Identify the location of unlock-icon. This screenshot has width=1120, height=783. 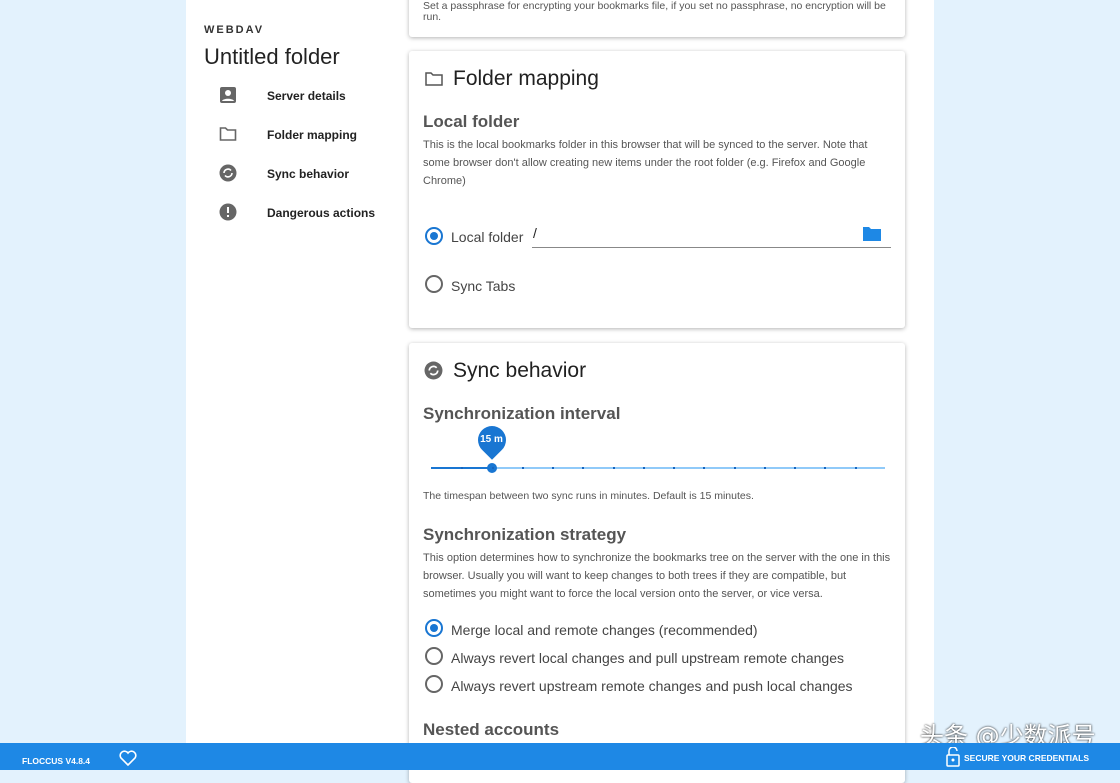
(953, 757).